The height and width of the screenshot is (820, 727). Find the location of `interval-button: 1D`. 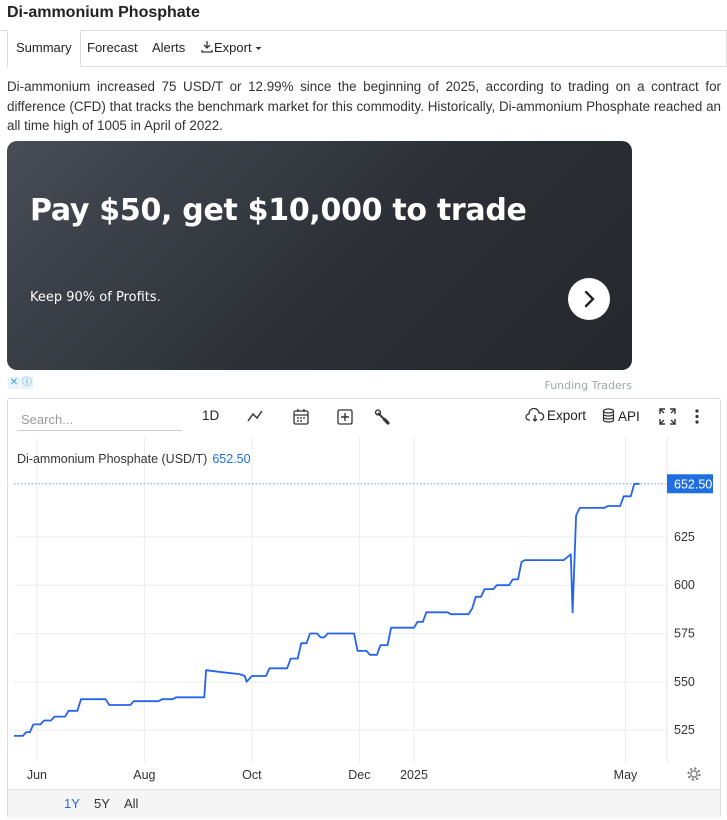

interval-button: 1D is located at coordinates (210, 415).